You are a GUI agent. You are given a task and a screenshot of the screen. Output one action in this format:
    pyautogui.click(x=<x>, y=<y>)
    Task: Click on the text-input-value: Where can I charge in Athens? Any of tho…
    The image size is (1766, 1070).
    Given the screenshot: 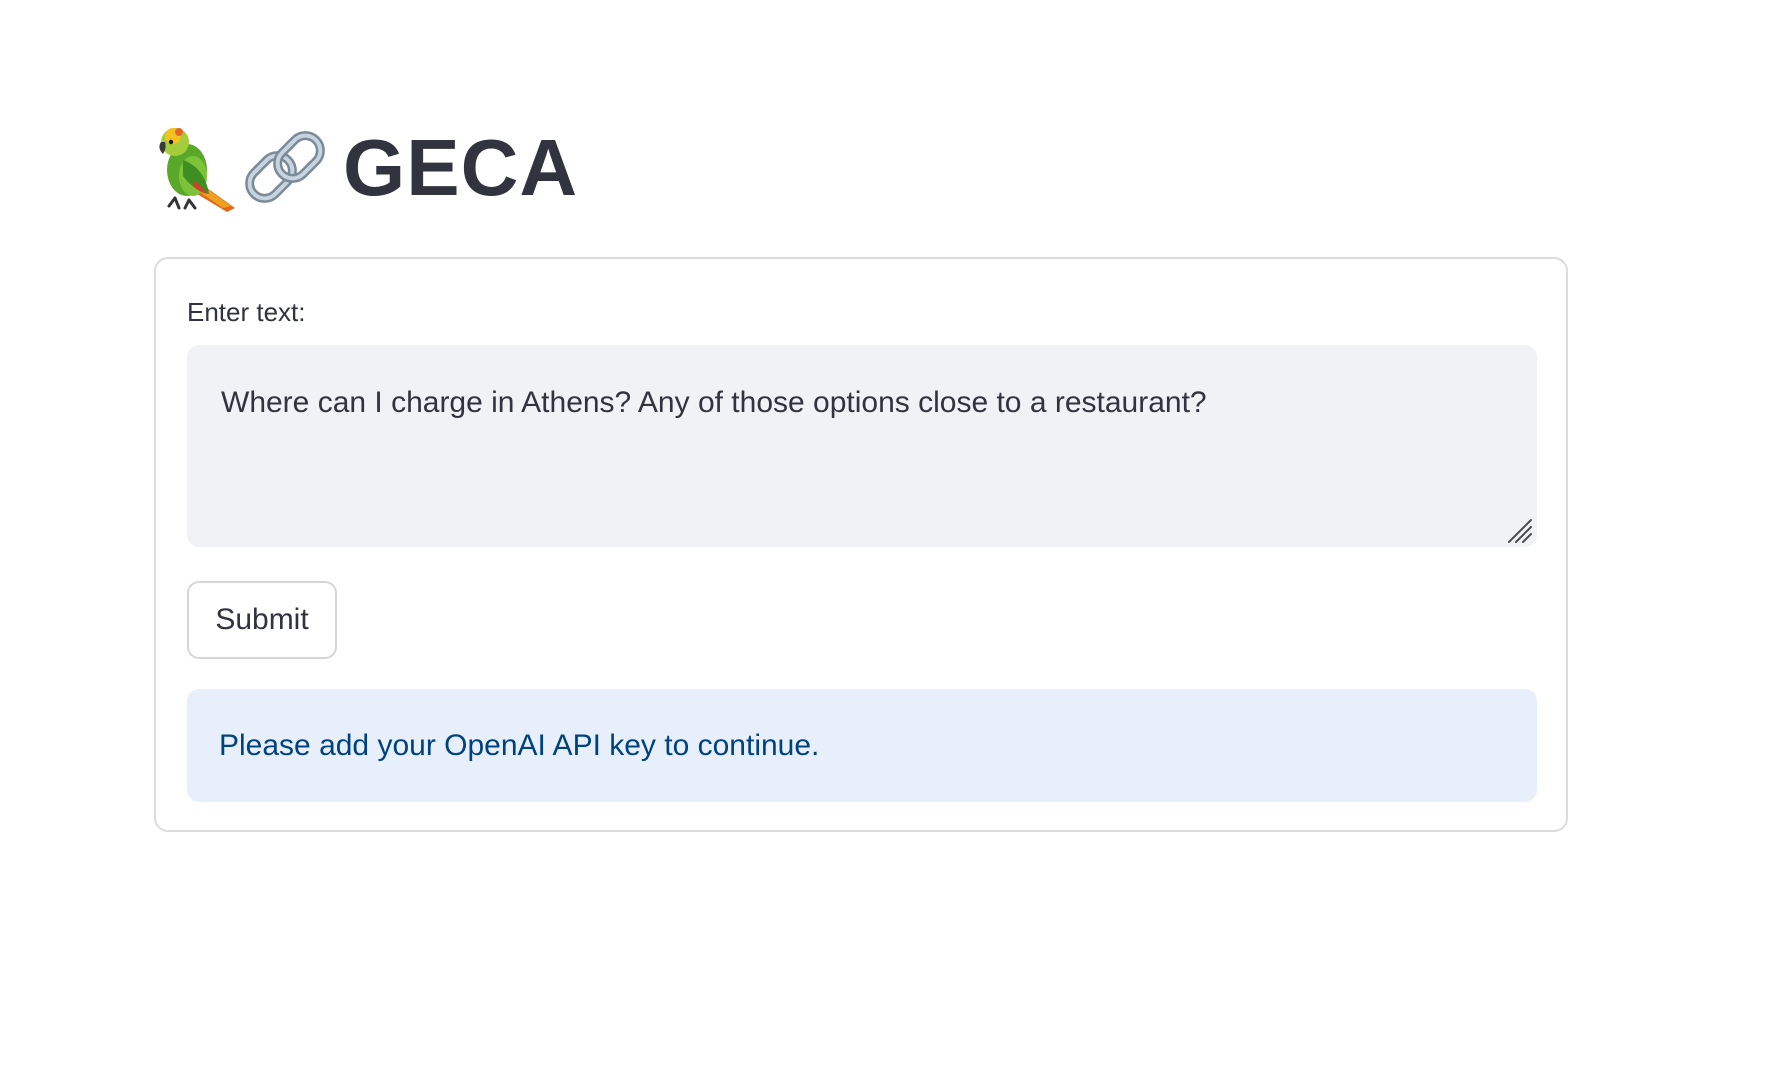 What is the action you would take?
    pyautogui.click(x=714, y=402)
    